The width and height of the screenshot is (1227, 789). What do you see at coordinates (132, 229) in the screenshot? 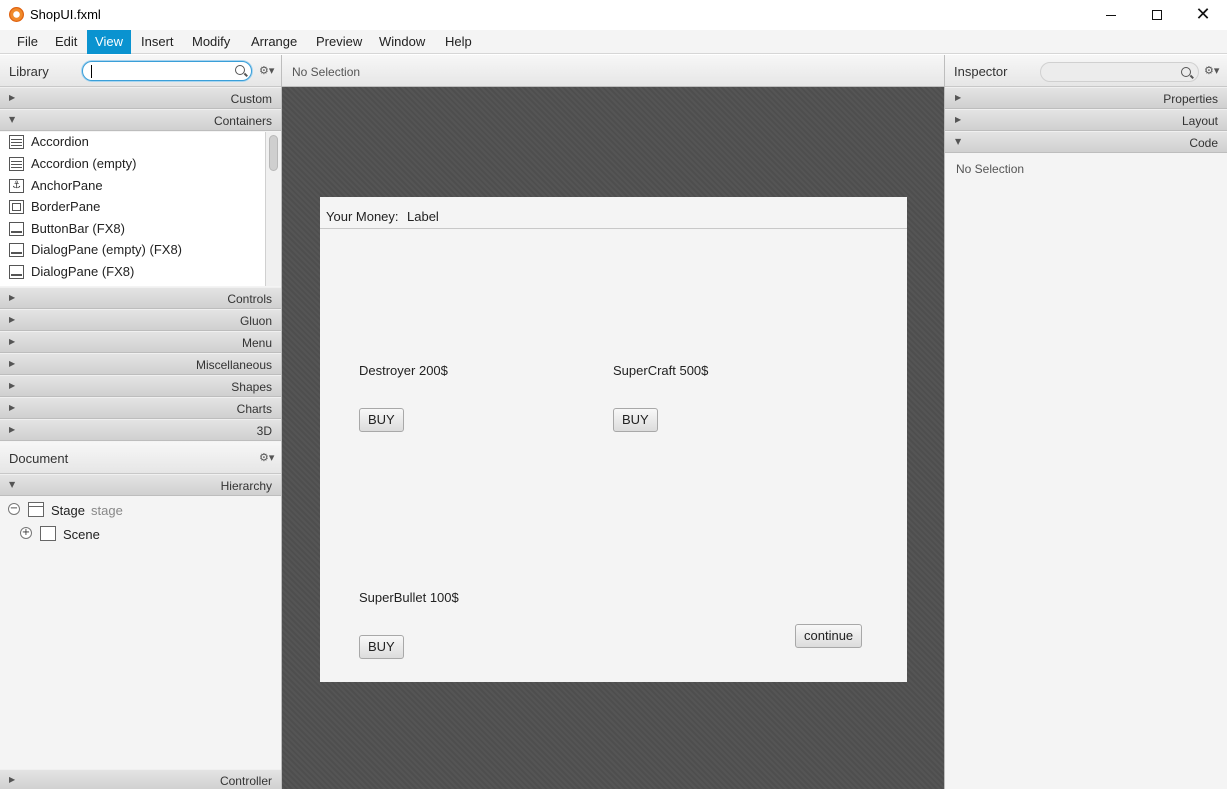
I see `library-item-buttonbar: ButtonBar (FX8)` at bounding box center [132, 229].